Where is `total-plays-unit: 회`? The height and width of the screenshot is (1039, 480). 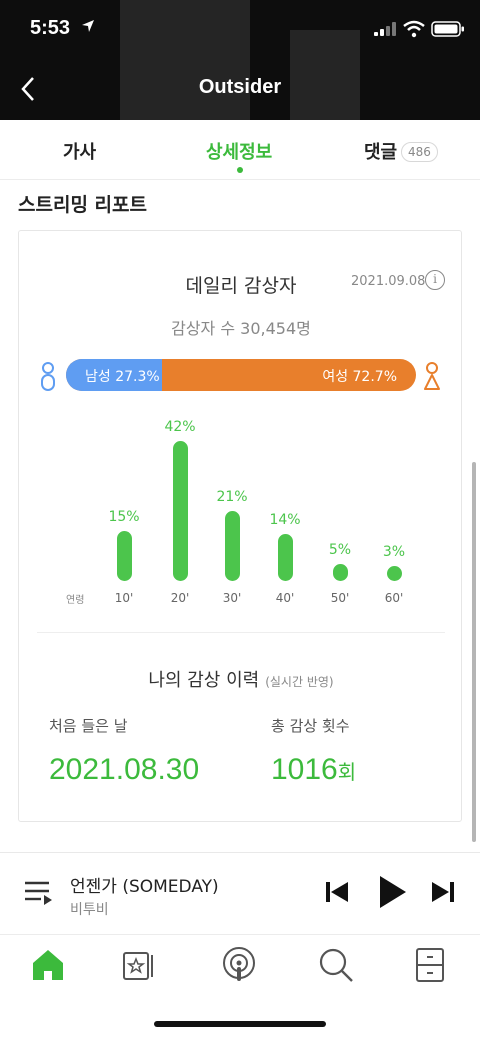 total-plays-unit: 회 is located at coordinates (347, 773).